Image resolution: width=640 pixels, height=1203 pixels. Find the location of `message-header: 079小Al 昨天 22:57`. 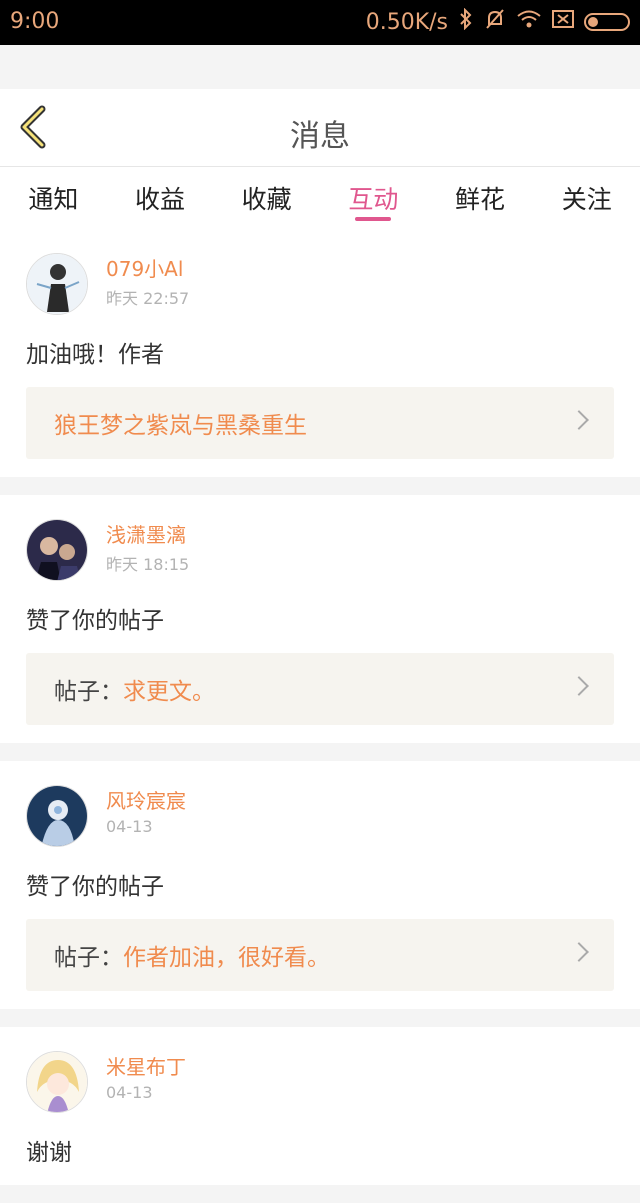

message-header: 079小Al 昨天 22:57 is located at coordinates (320, 285).